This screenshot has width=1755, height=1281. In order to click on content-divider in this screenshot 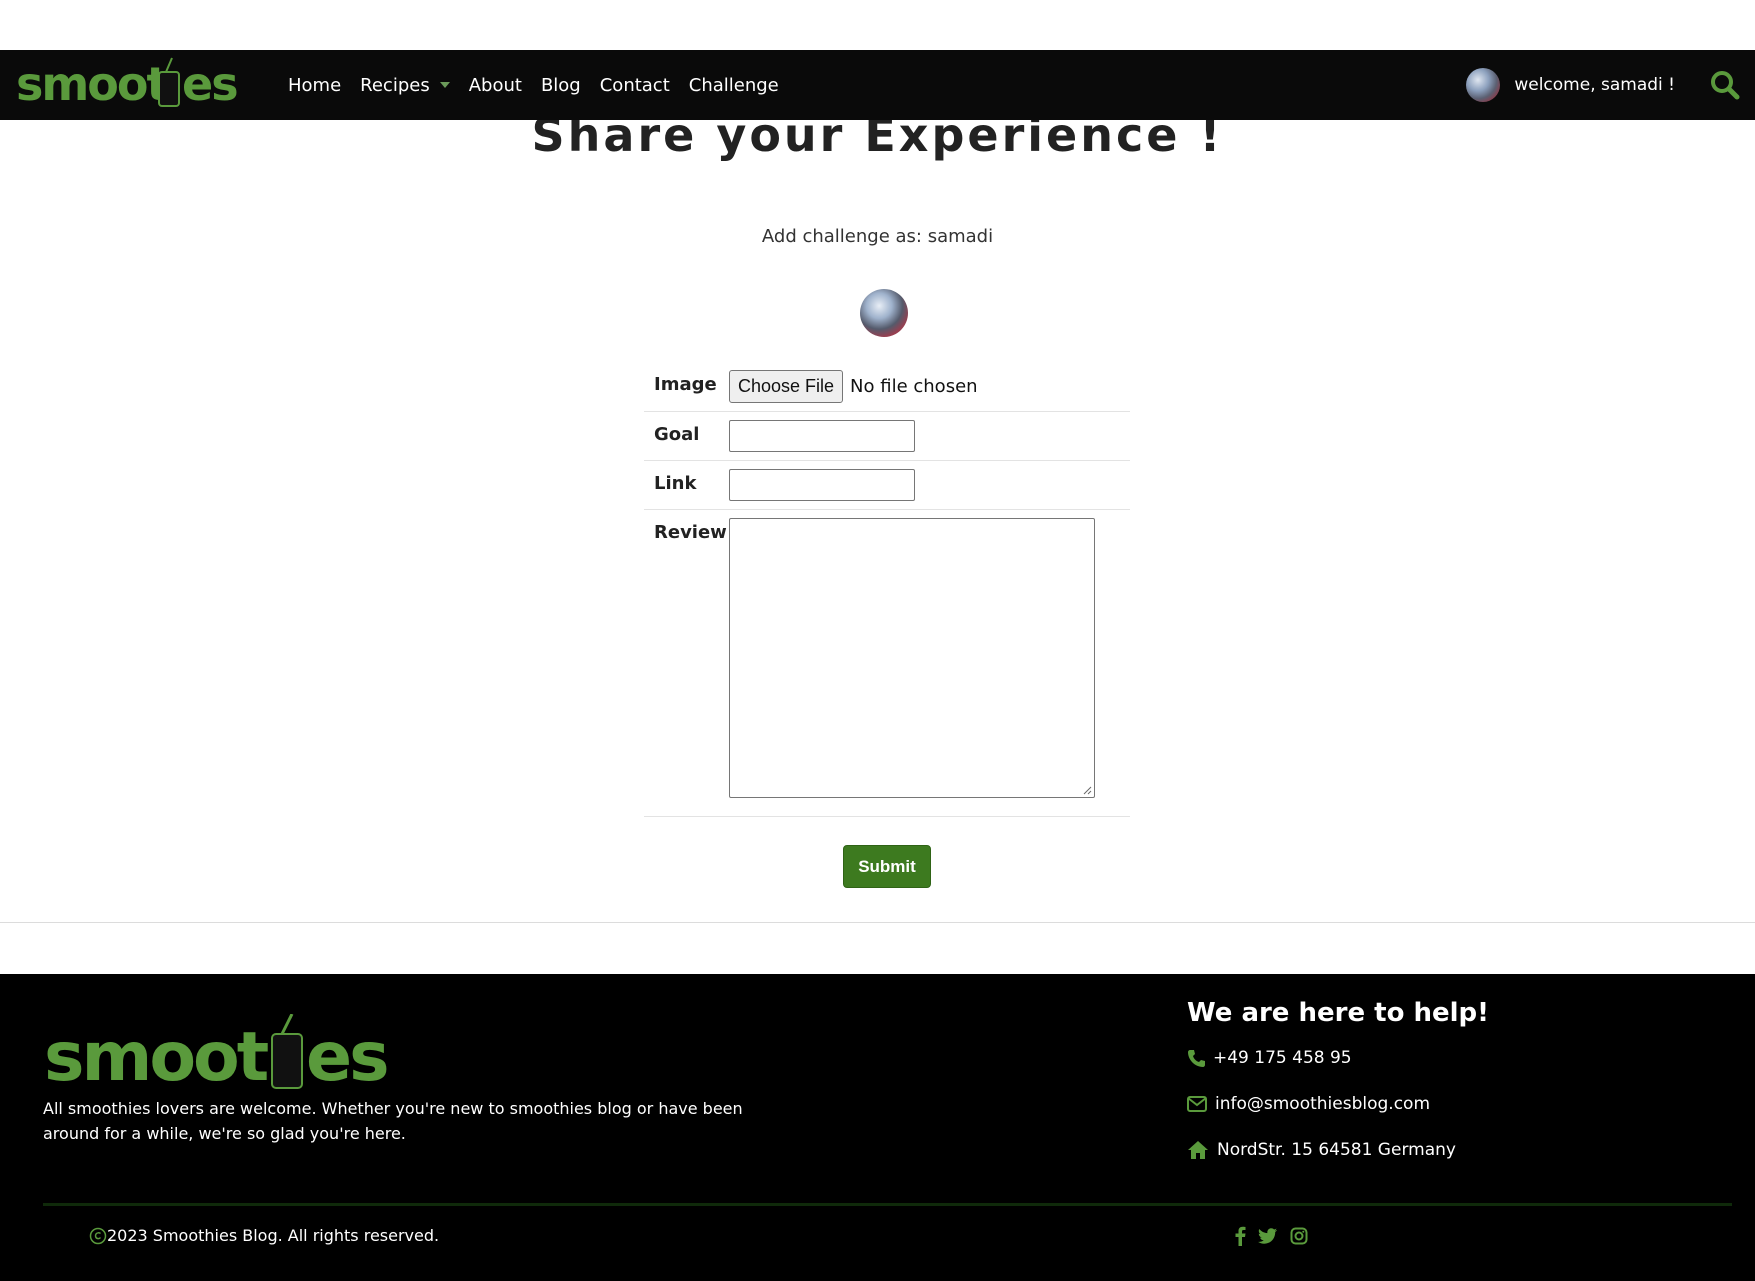, I will do `click(877, 922)`.